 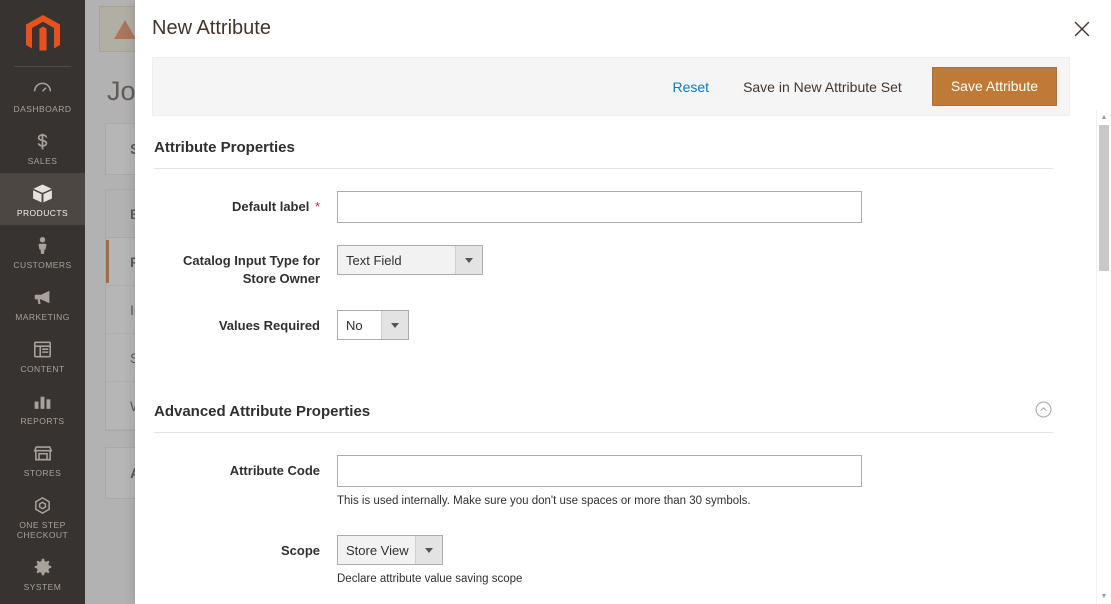 What do you see at coordinates (1104, 596) in the screenshot?
I see `scroll-down-button: ▼` at bounding box center [1104, 596].